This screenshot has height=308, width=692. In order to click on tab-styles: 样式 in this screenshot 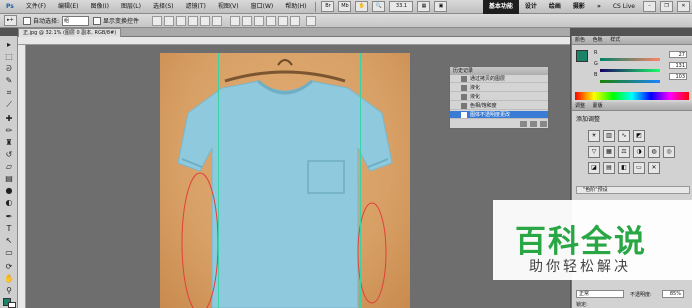, I will do `click(615, 40)`.